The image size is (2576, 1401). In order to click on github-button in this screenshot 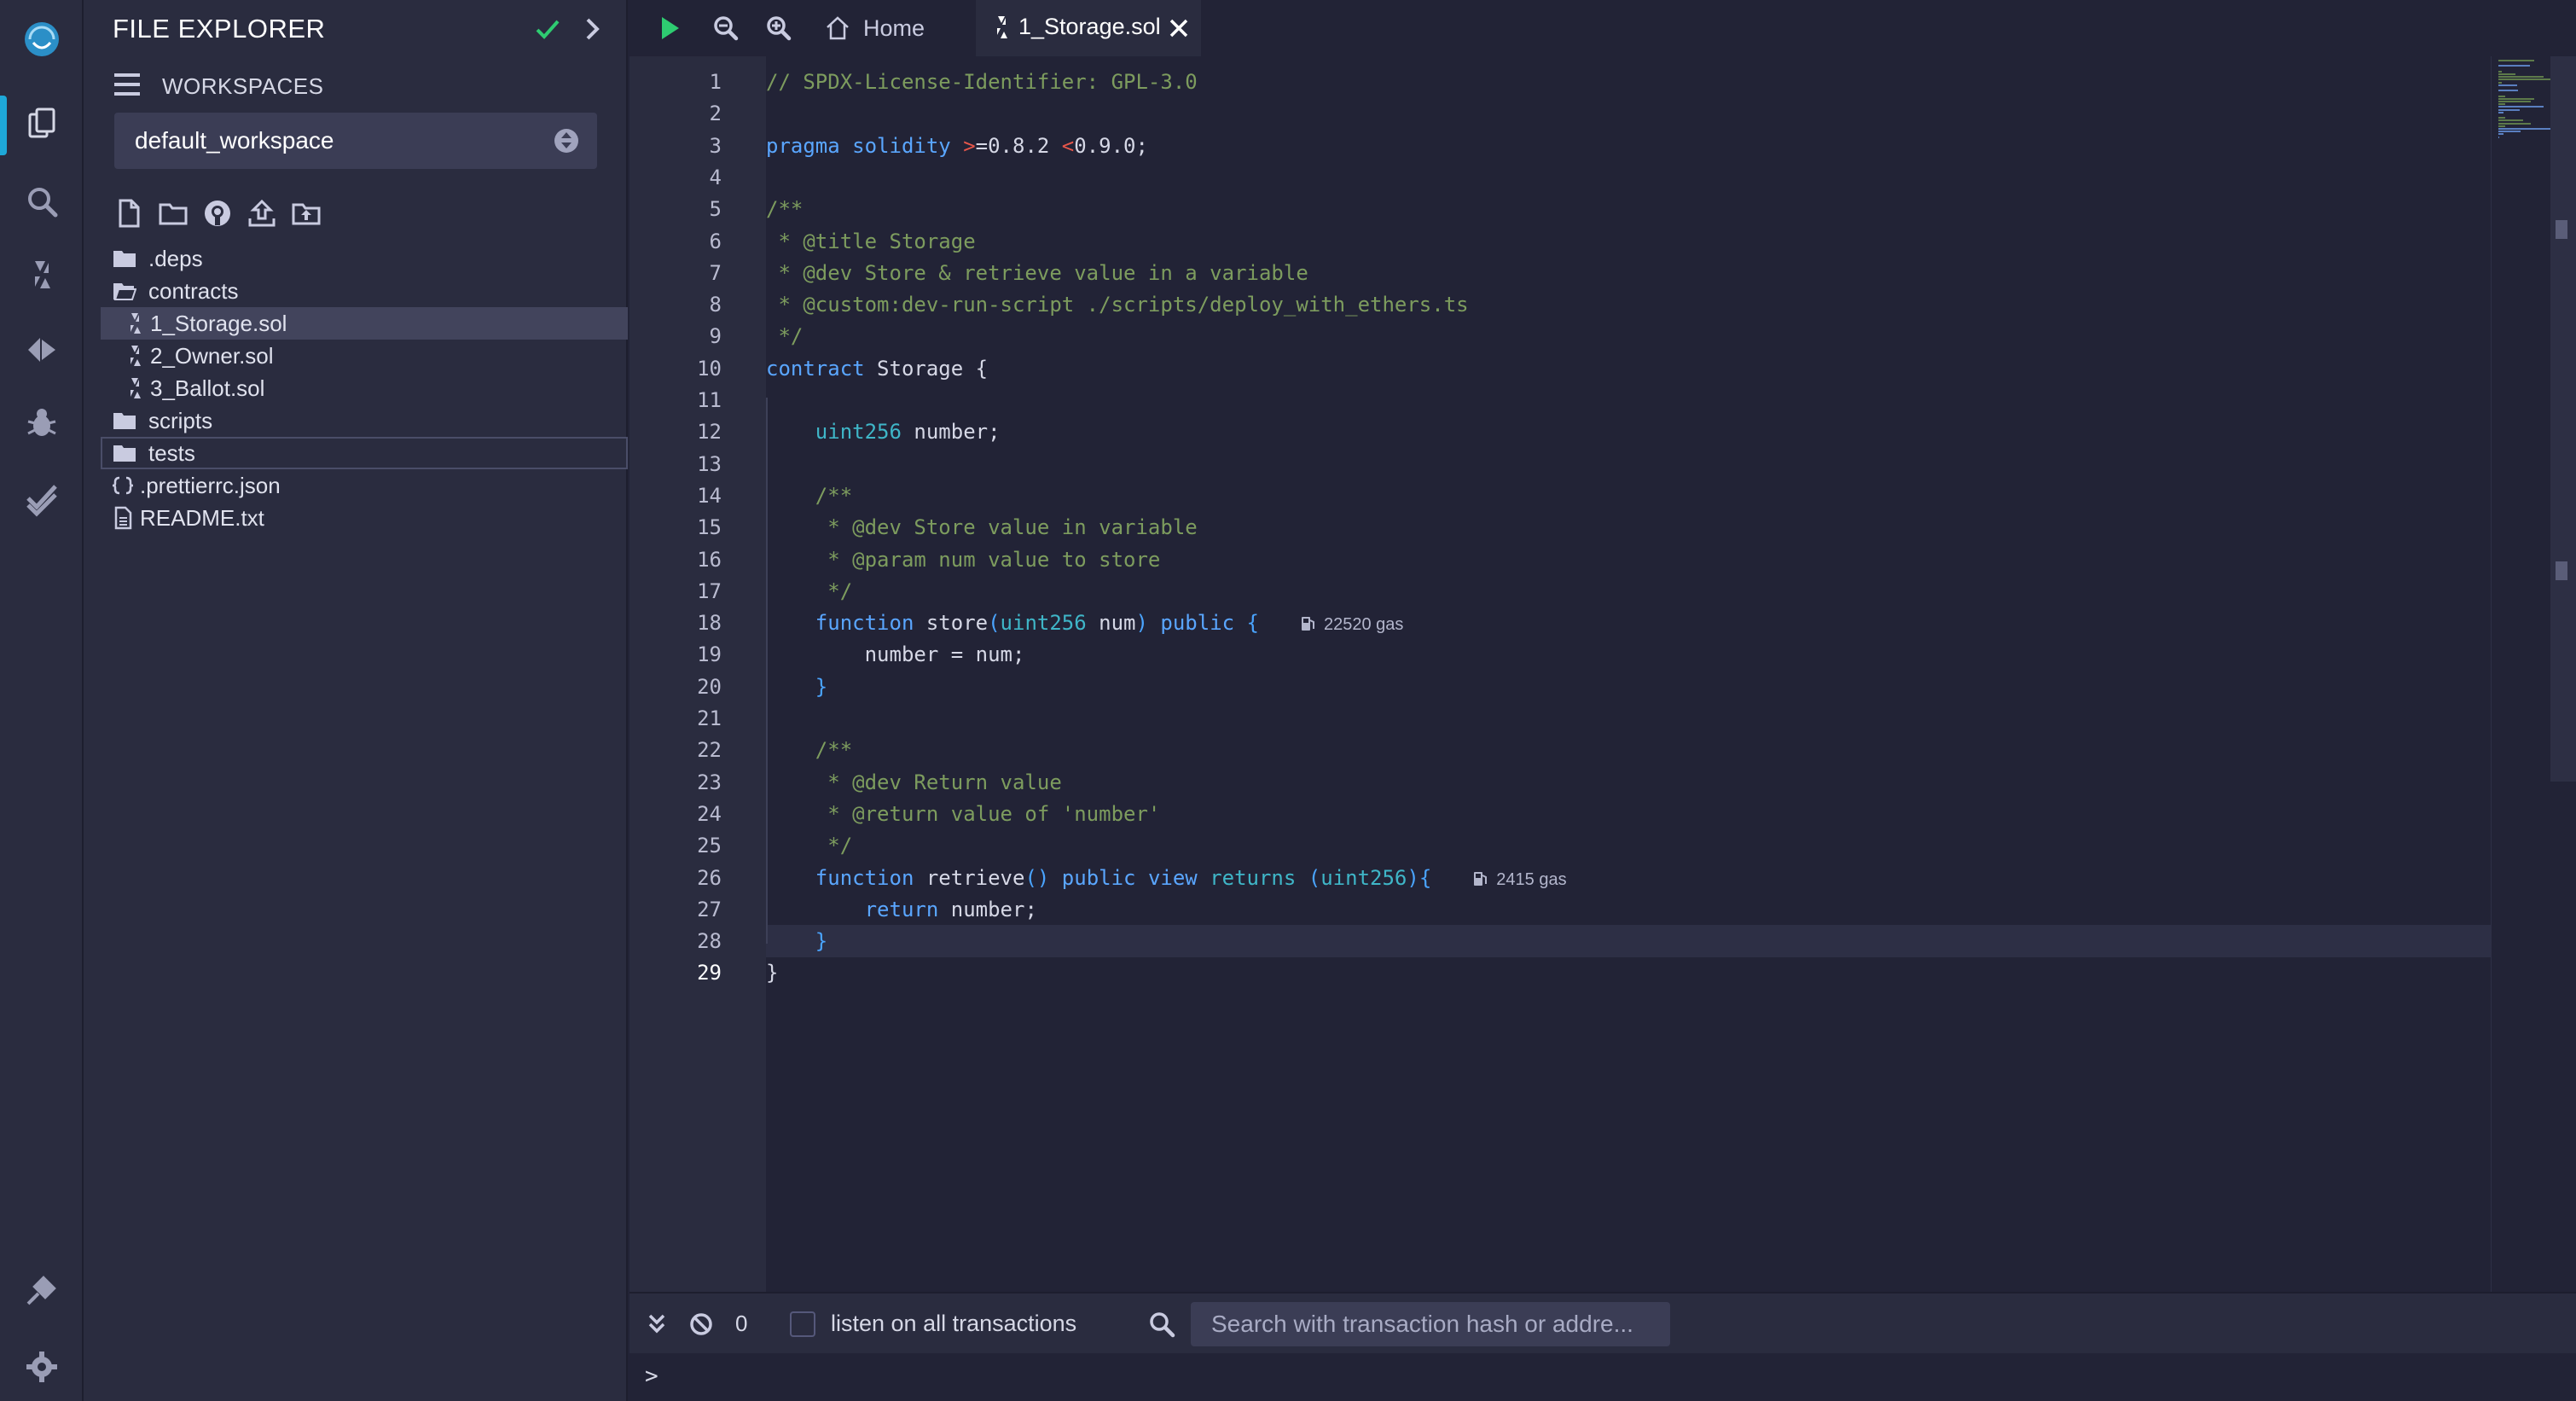, I will do `click(217, 213)`.